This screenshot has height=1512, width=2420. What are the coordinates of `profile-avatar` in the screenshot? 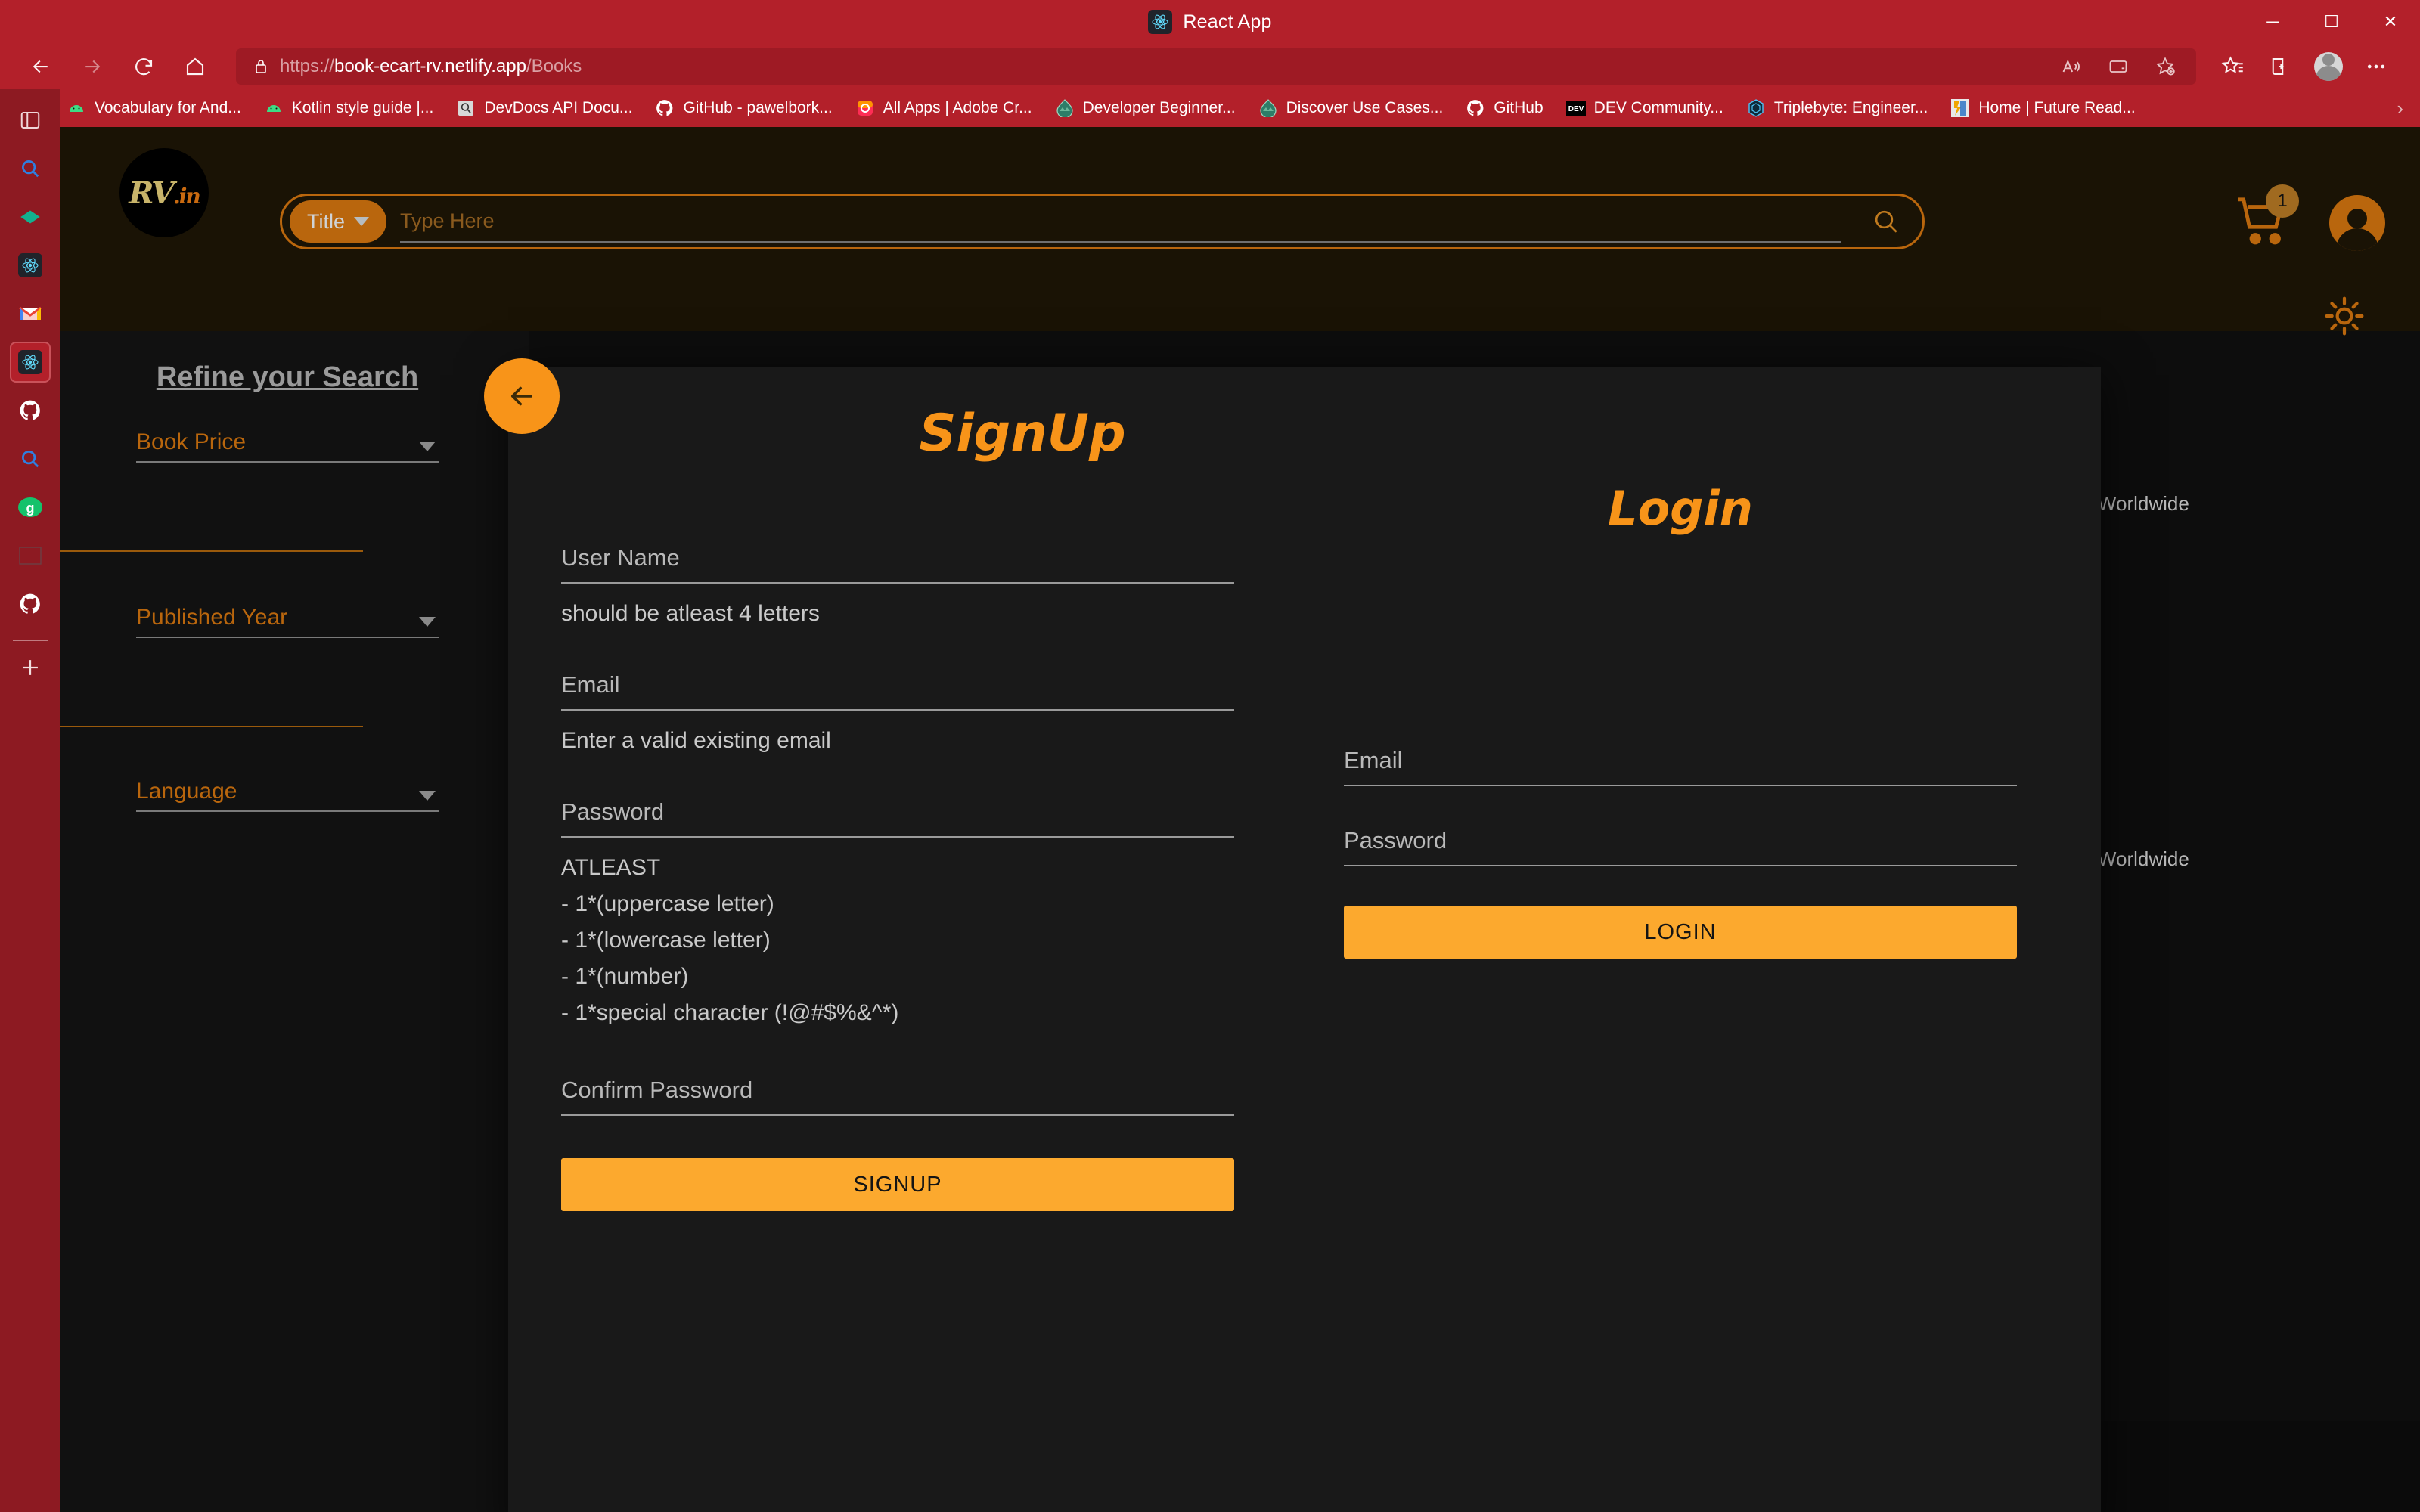 It's located at (2328, 66).